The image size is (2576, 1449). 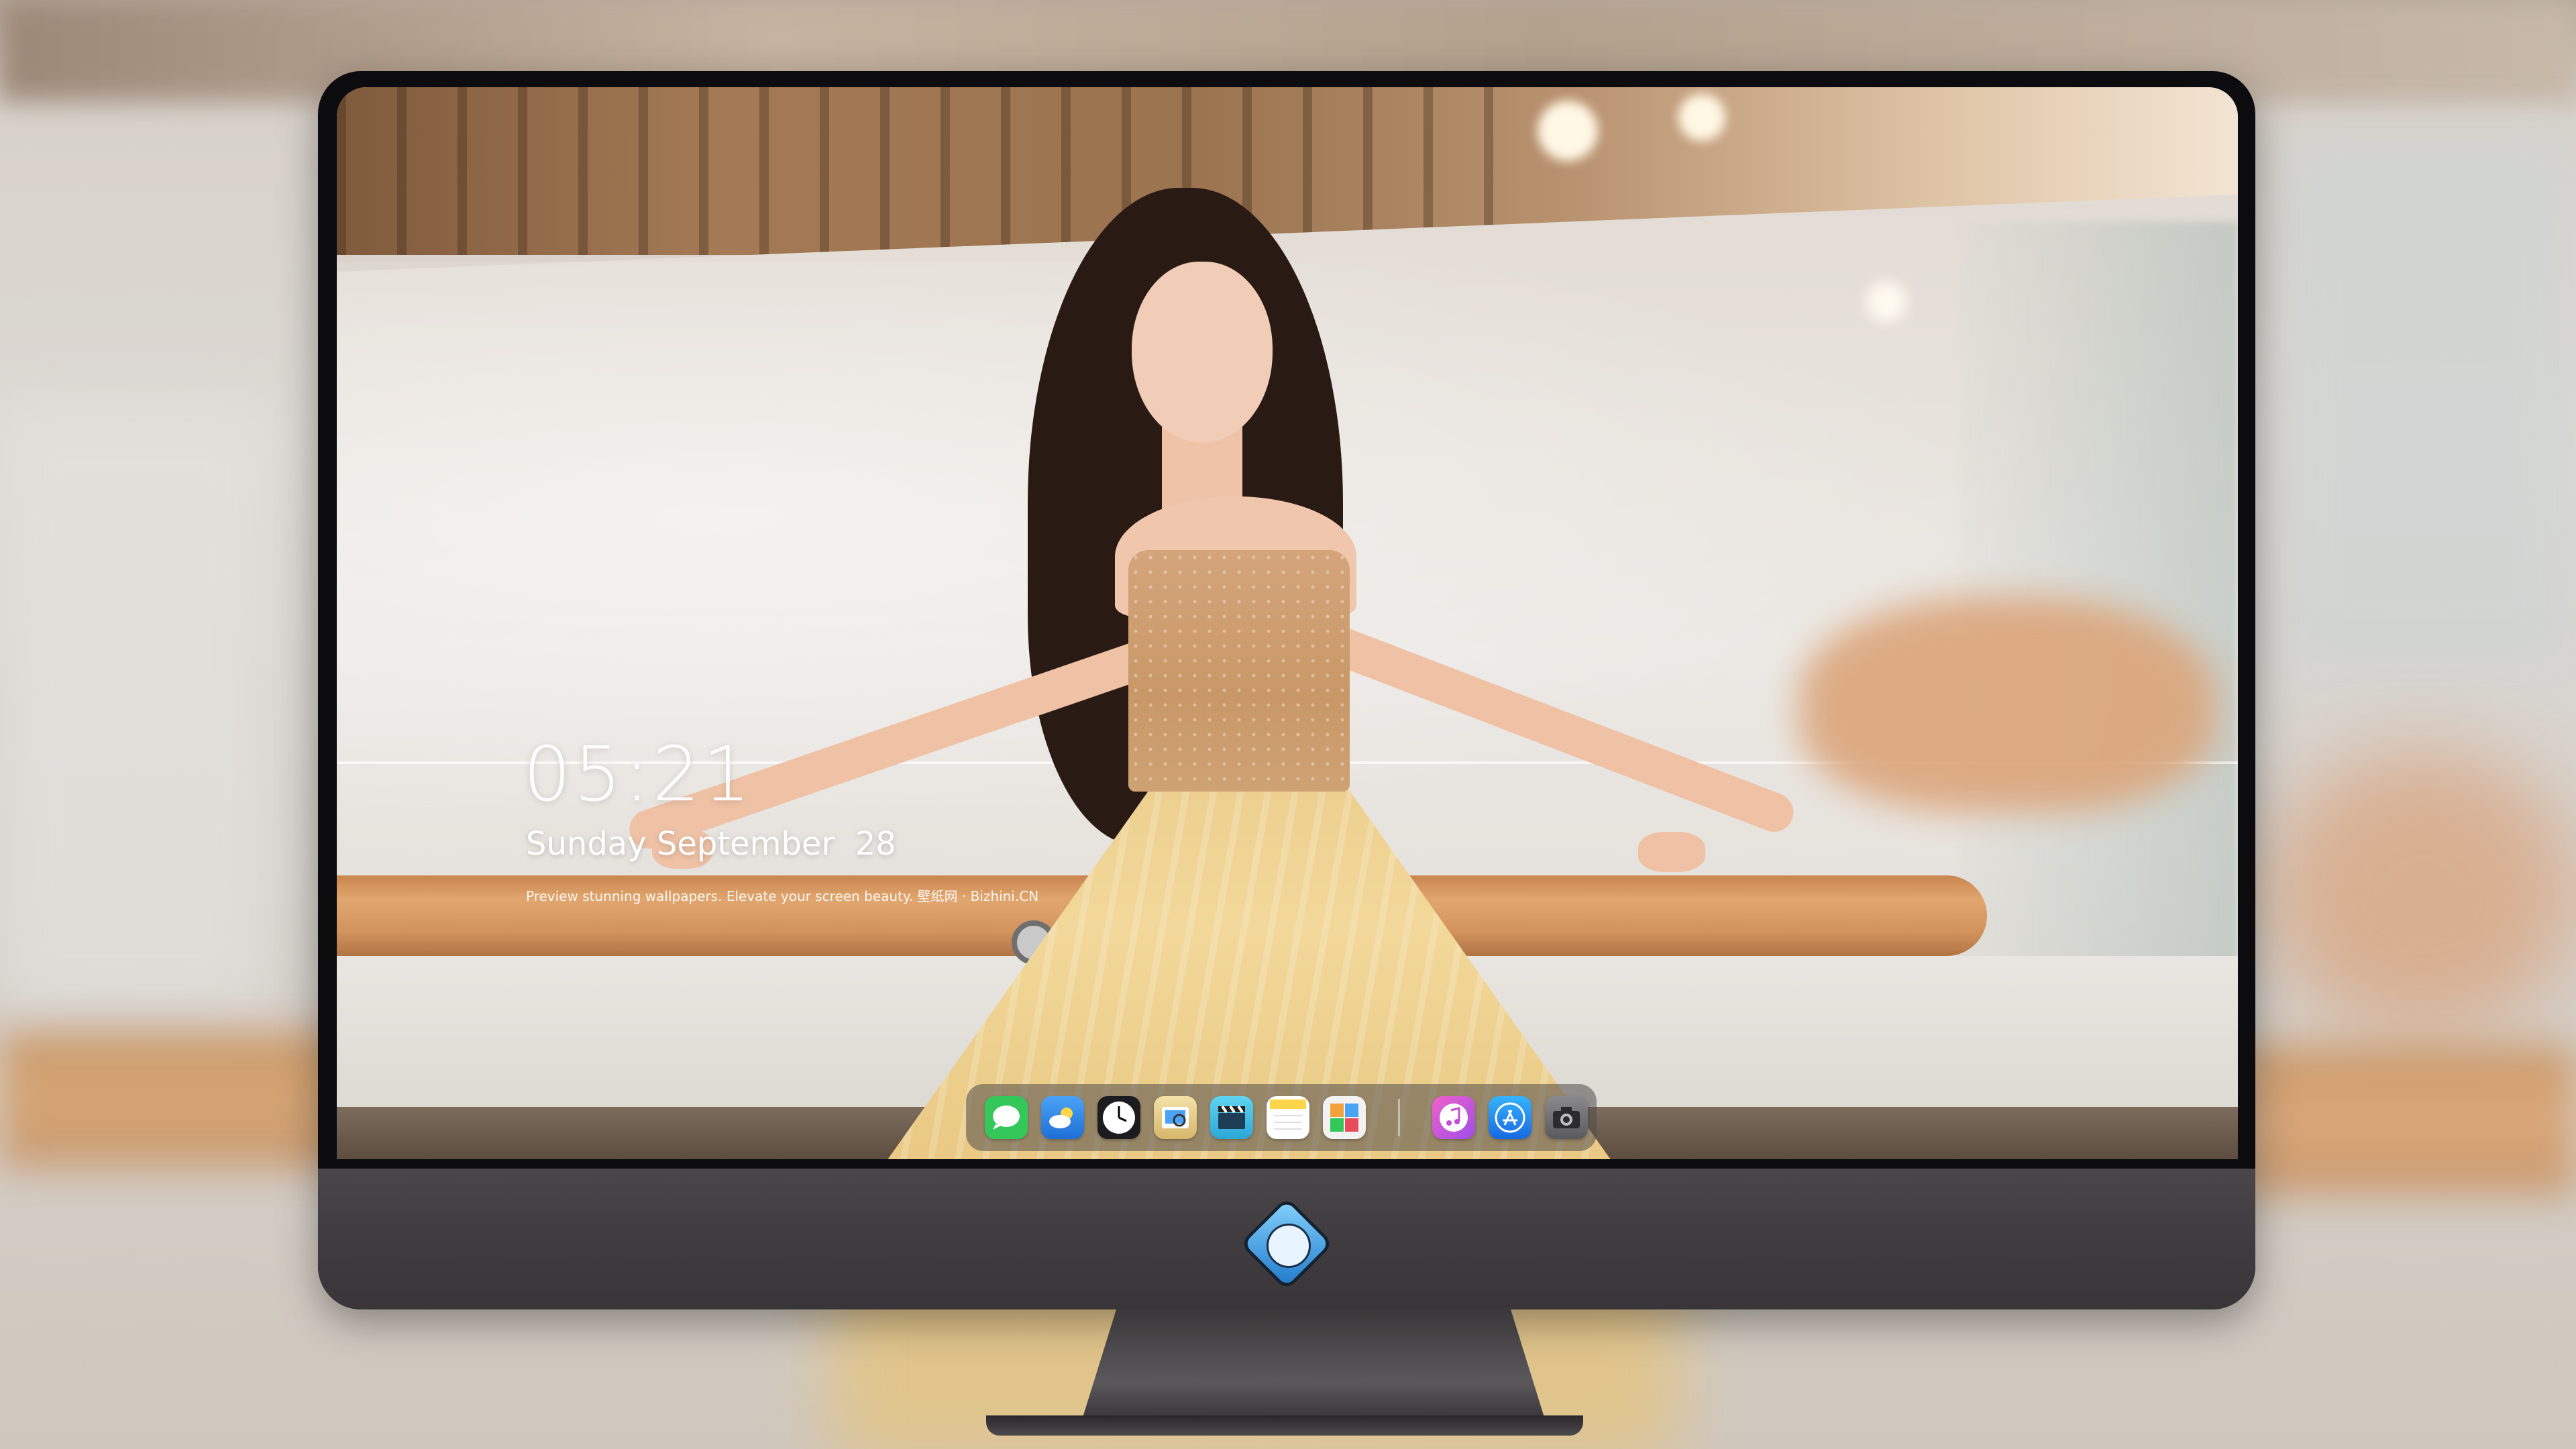 I want to click on photos-icon, so click(x=1344, y=1117).